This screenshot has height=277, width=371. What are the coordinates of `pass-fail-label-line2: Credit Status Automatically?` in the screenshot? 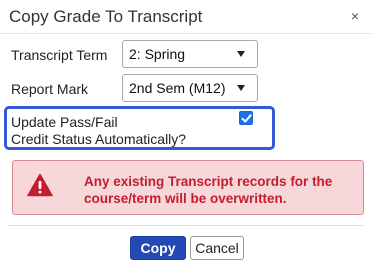 It's located at (99, 139).